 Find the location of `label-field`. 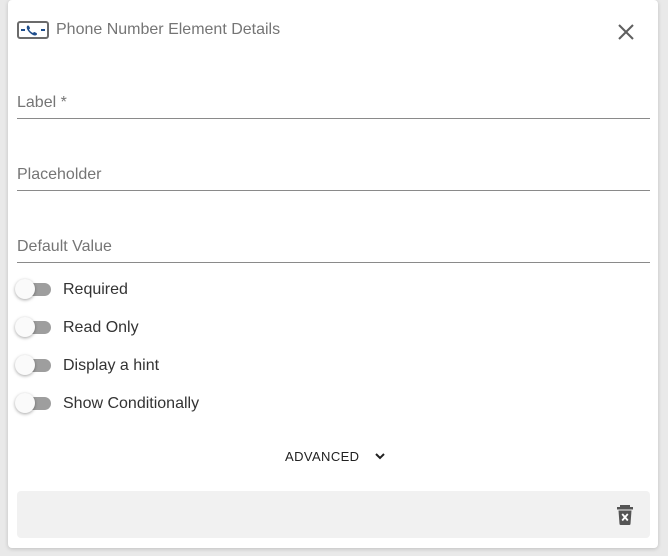

label-field is located at coordinates (333, 98).